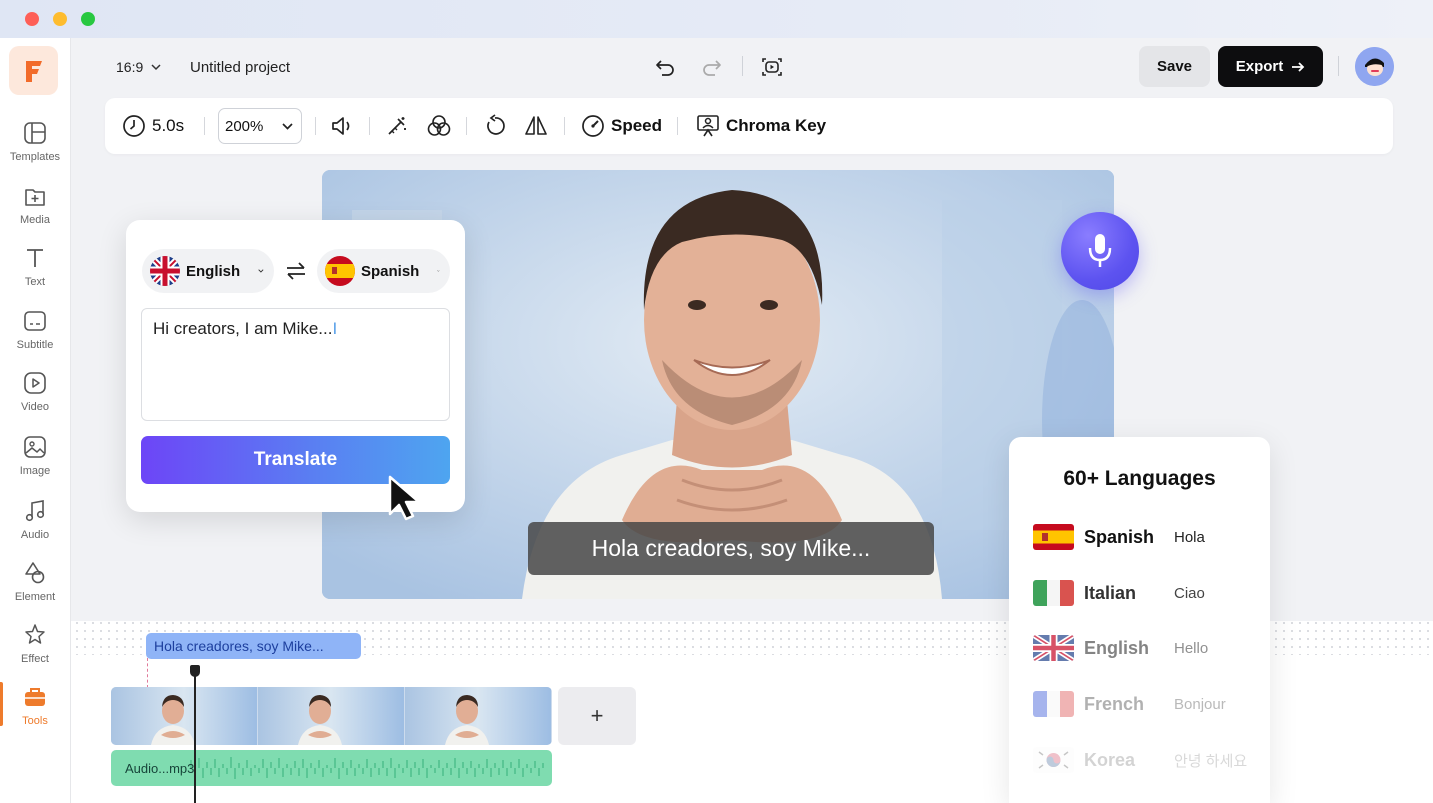 The image size is (1433, 803). I want to click on target-language-label: Spanish, so click(390, 271).